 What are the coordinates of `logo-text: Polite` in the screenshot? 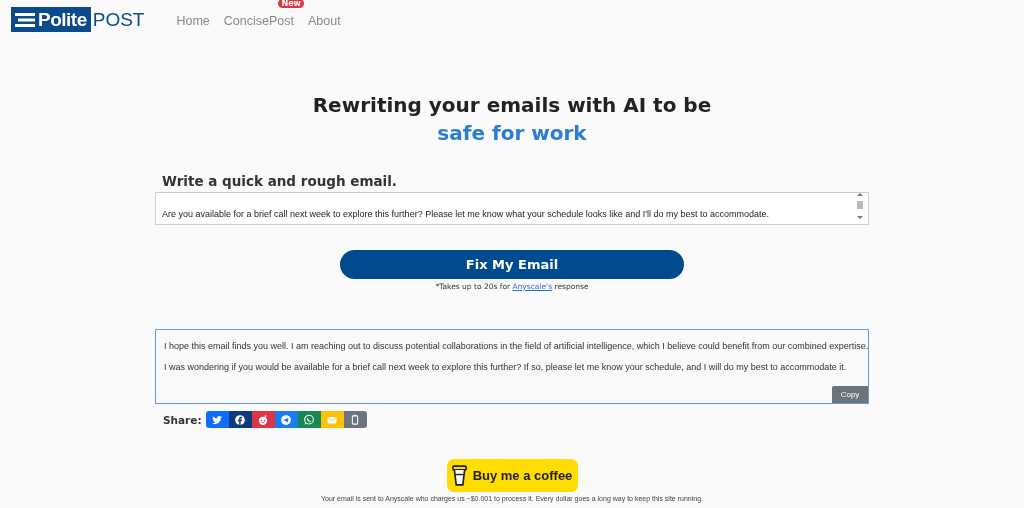 It's located at (62, 19).